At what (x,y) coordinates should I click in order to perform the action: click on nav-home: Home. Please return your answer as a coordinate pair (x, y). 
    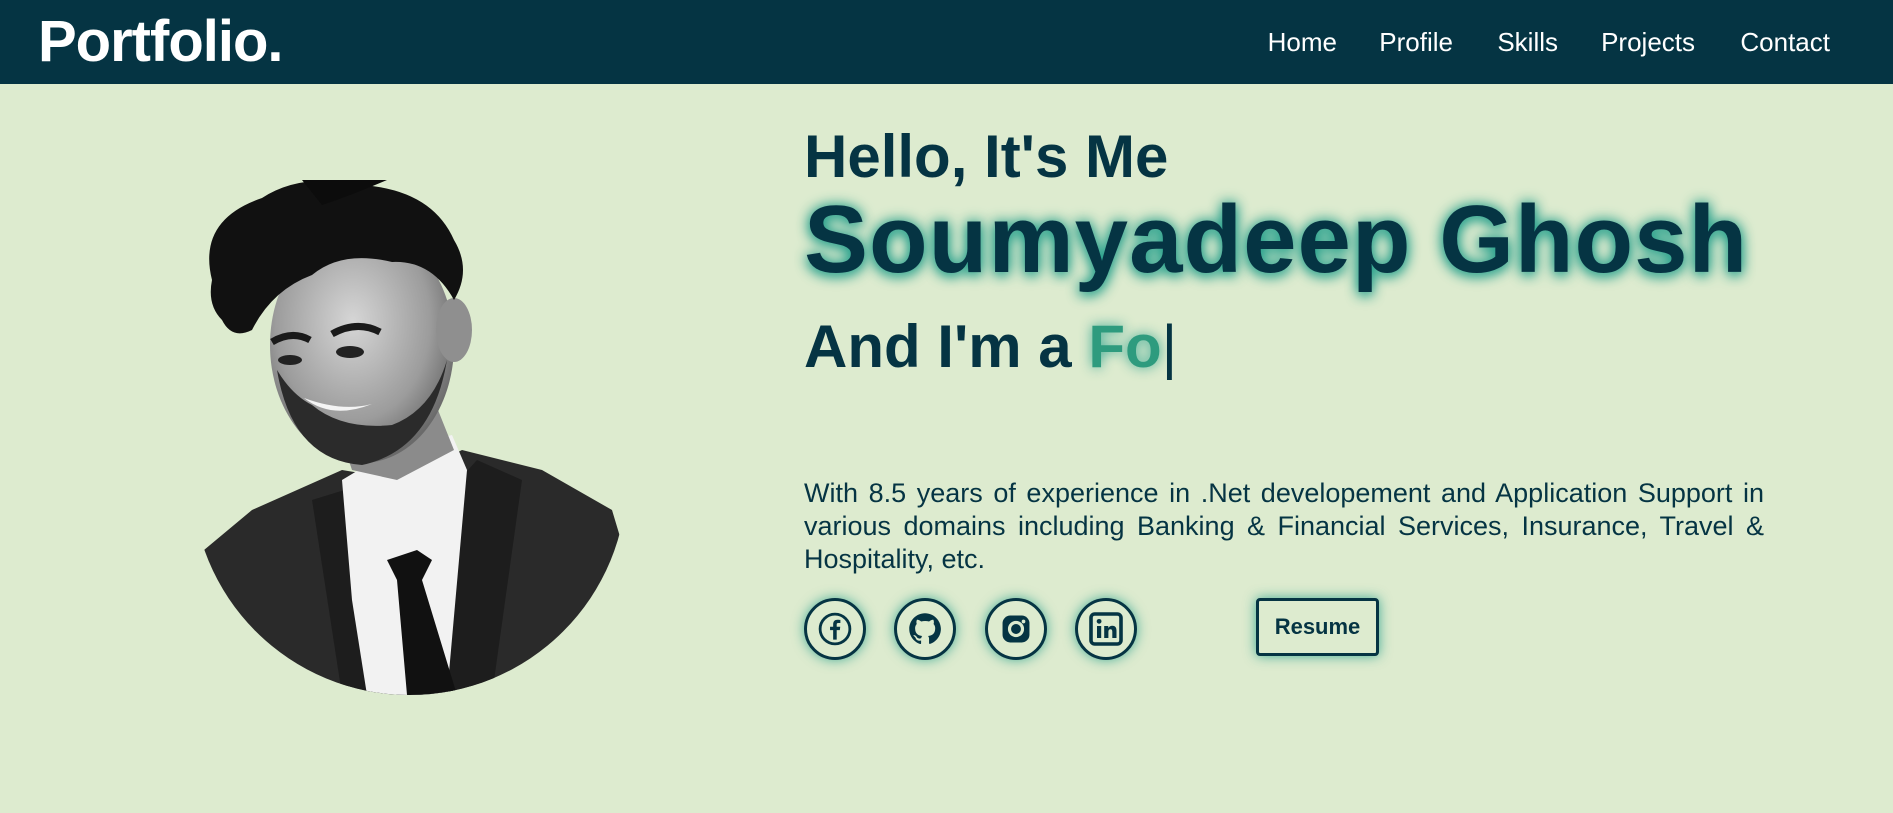
    Looking at the image, I should click on (1302, 42).